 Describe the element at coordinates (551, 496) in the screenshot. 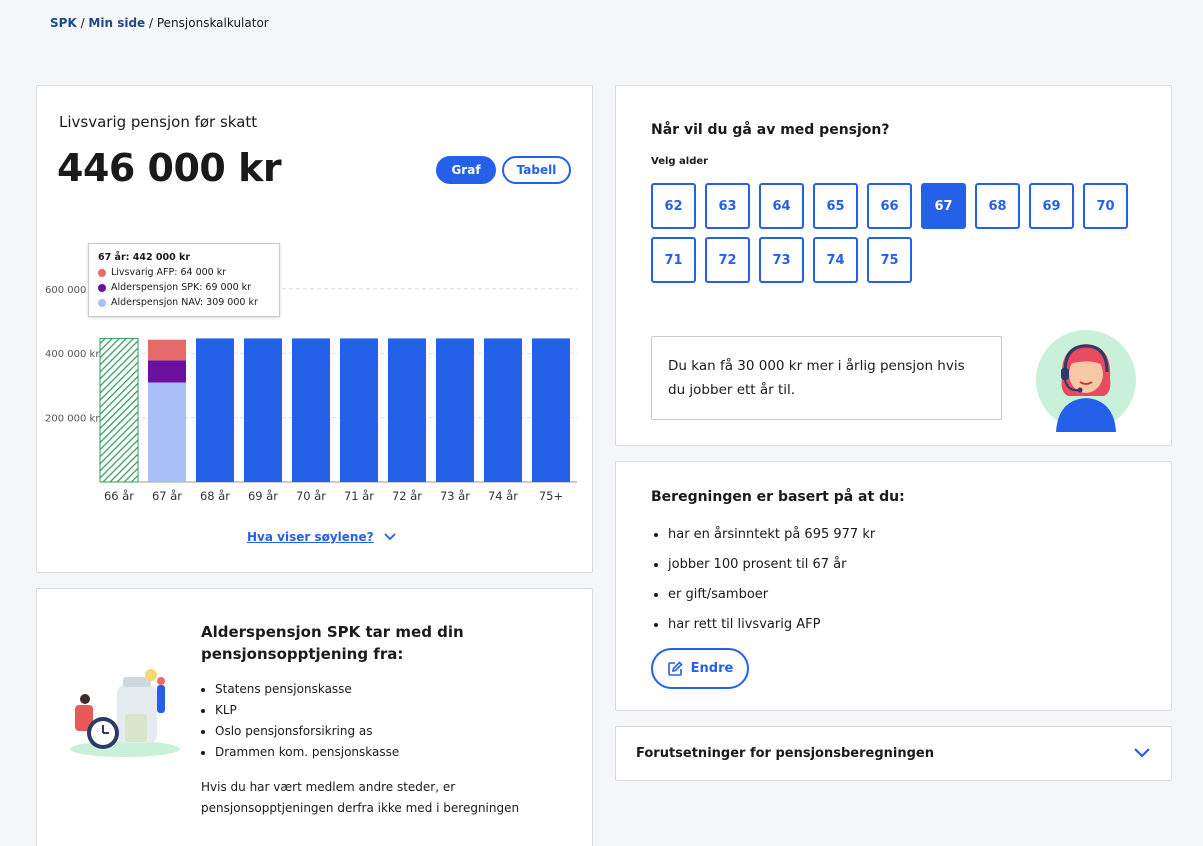

I see `x-tick-label: 75+` at that location.